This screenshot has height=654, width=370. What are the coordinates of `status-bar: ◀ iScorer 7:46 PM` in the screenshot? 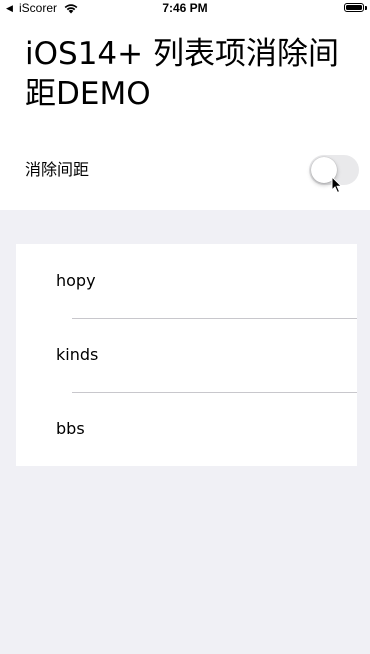 It's located at (185, 9).